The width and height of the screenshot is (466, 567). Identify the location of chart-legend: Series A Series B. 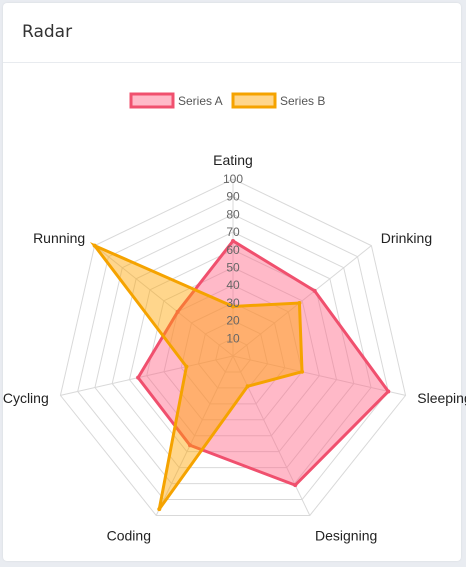
(227, 100).